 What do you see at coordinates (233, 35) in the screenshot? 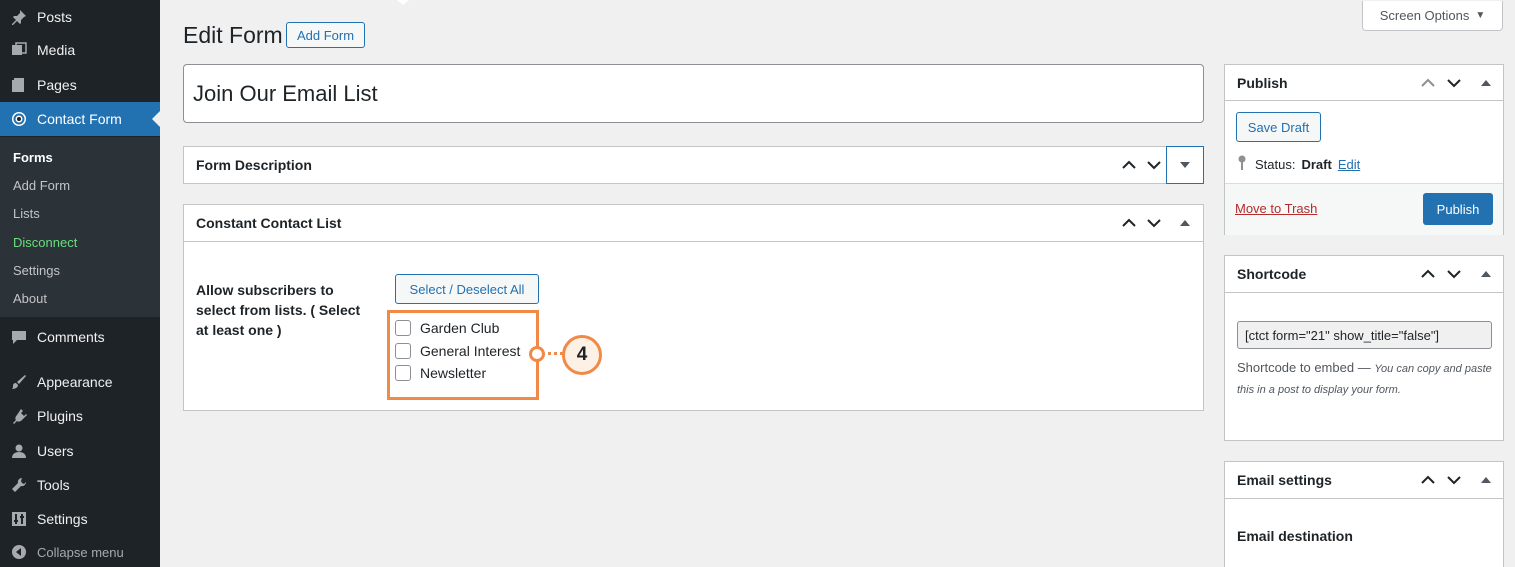
I see `page-title: Edit Form` at bounding box center [233, 35].